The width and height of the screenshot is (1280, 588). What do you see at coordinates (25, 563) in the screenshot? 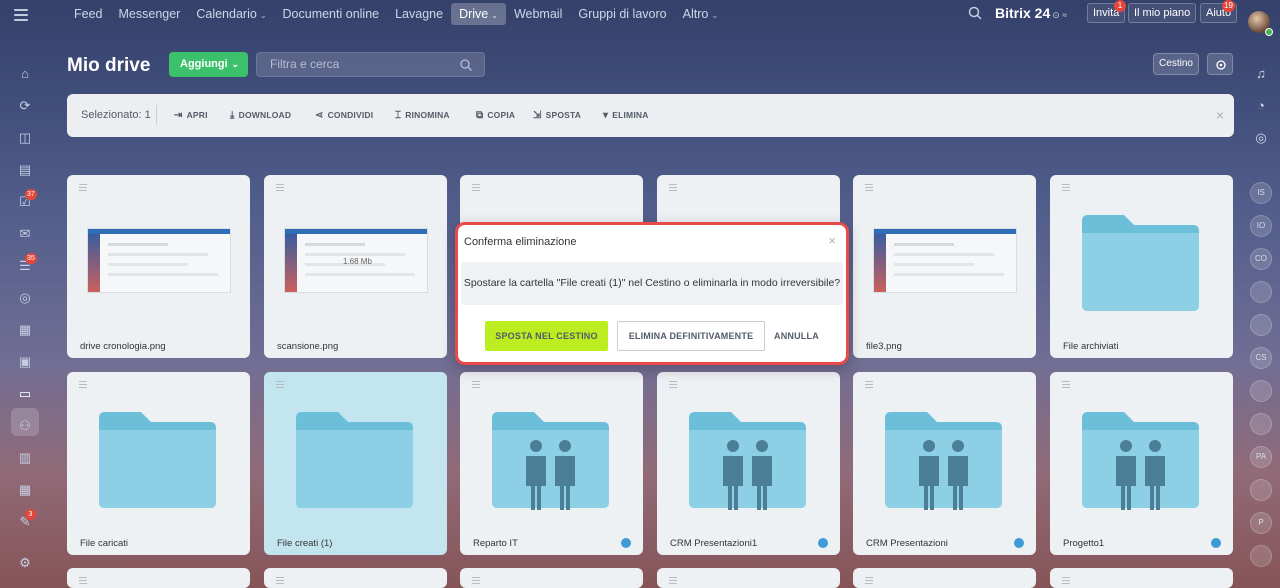
I see `gear-icon: ⚙` at bounding box center [25, 563].